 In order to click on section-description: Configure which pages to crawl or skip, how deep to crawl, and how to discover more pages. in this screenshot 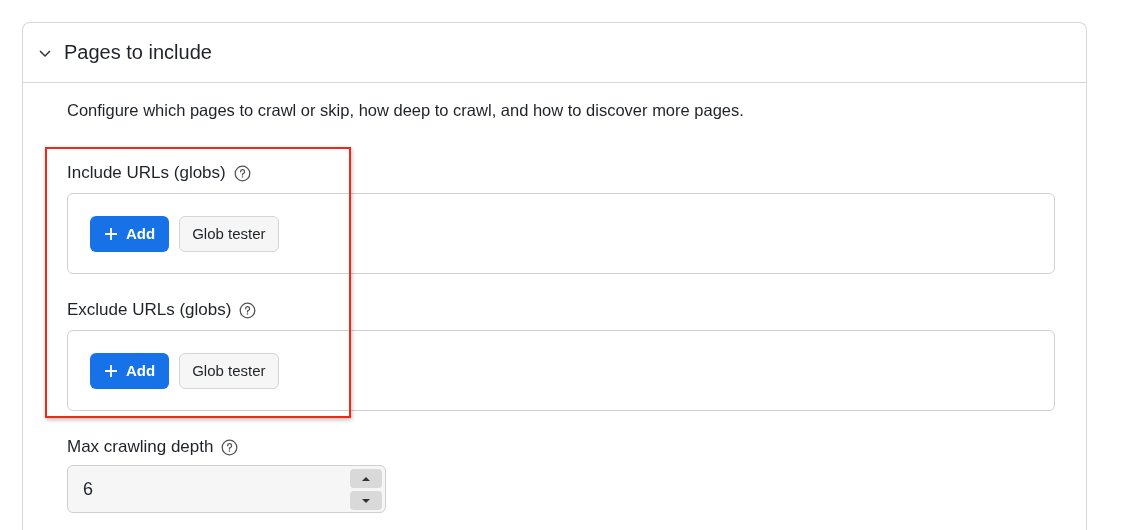, I will do `click(406, 110)`.